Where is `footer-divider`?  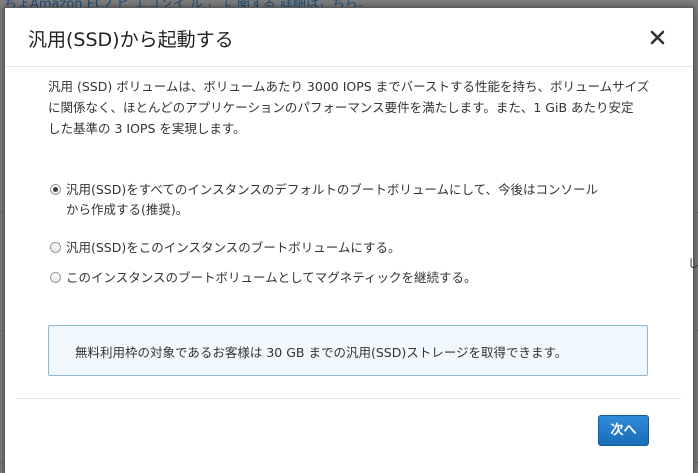
footer-divider is located at coordinates (348, 398).